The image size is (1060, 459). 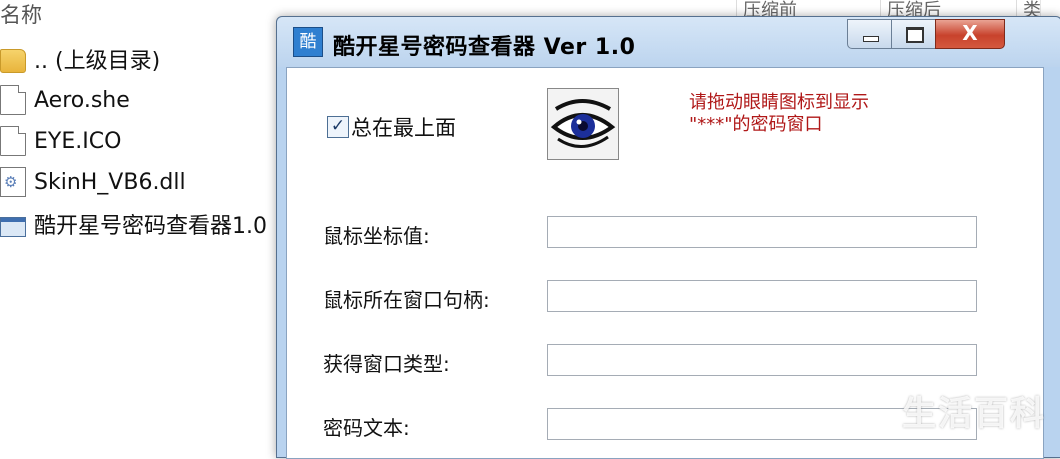 I want to click on file-name: EYE.ICO, so click(x=78, y=141).